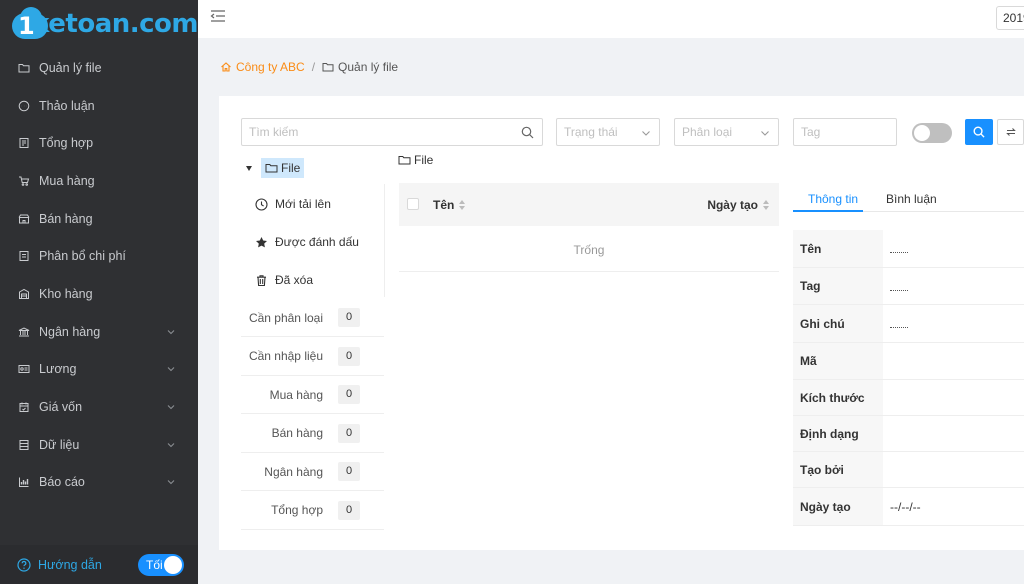  What do you see at coordinates (283, 168) in the screenshot?
I see `tree-root-file: File` at bounding box center [283, 168].